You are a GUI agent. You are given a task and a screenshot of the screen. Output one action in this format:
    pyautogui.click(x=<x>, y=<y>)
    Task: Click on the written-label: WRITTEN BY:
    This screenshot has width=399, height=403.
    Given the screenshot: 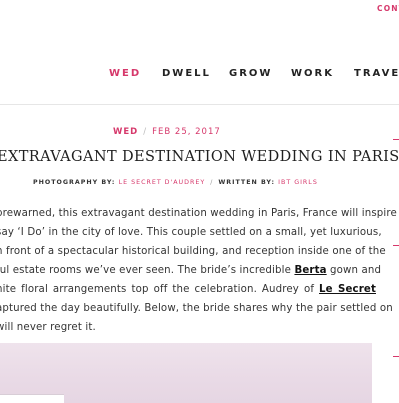 What is the action you would take?
    pyautogui.click(x=246, y=182)
    